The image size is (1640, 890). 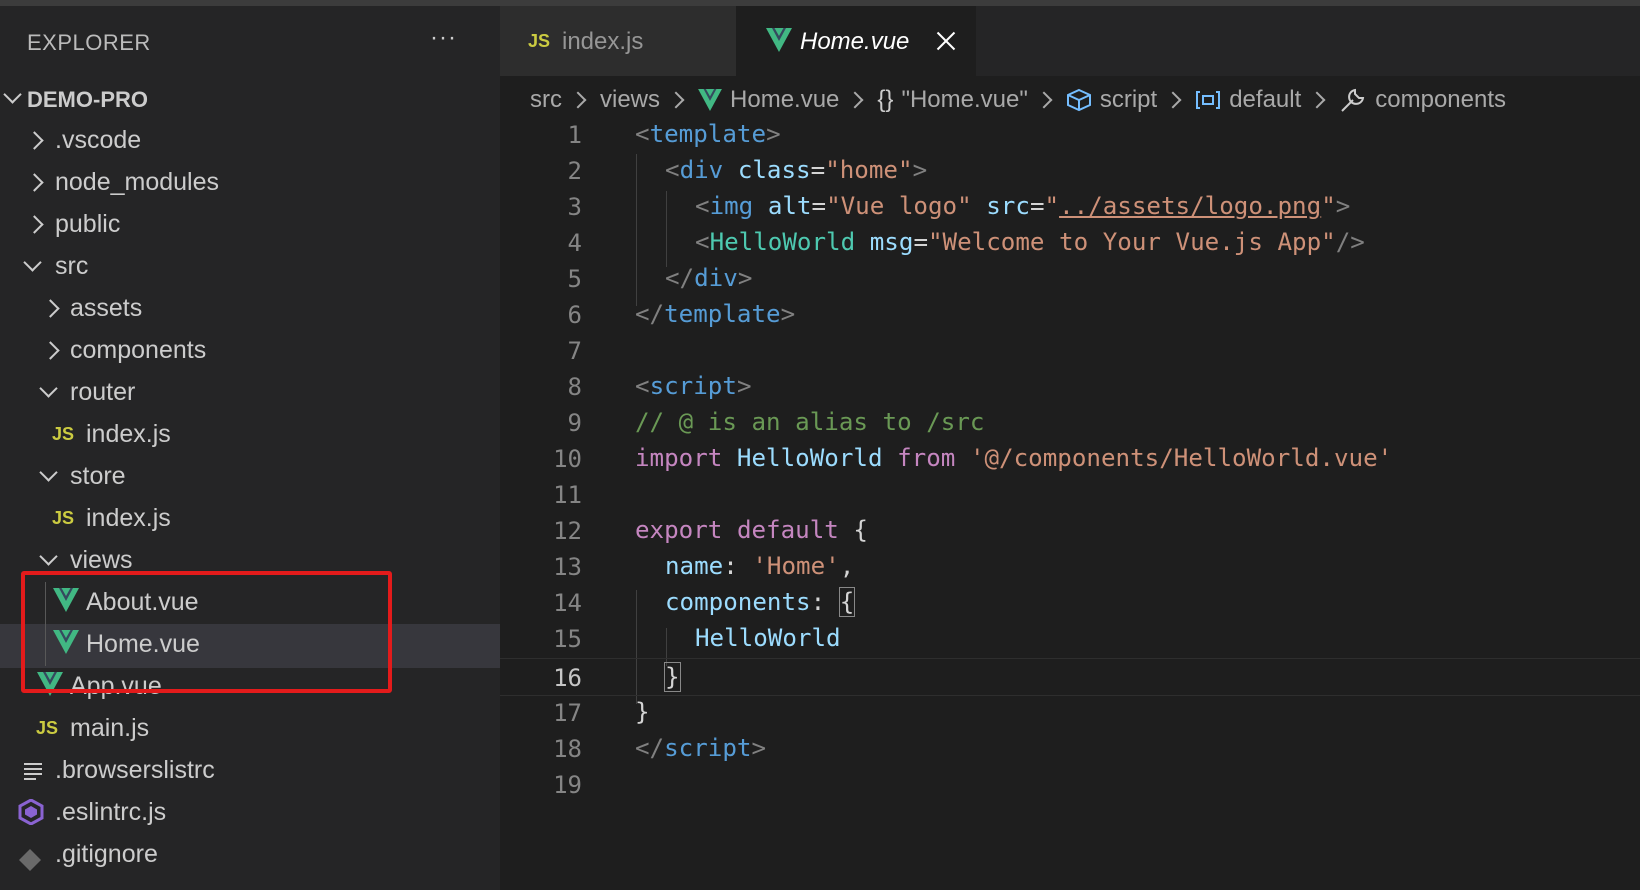 What do you see at coordinates (250, 814) in the screenshot?
I see `tree-item-eslintrc-js: .eslintrc.js` at bounding box center [250, 814].